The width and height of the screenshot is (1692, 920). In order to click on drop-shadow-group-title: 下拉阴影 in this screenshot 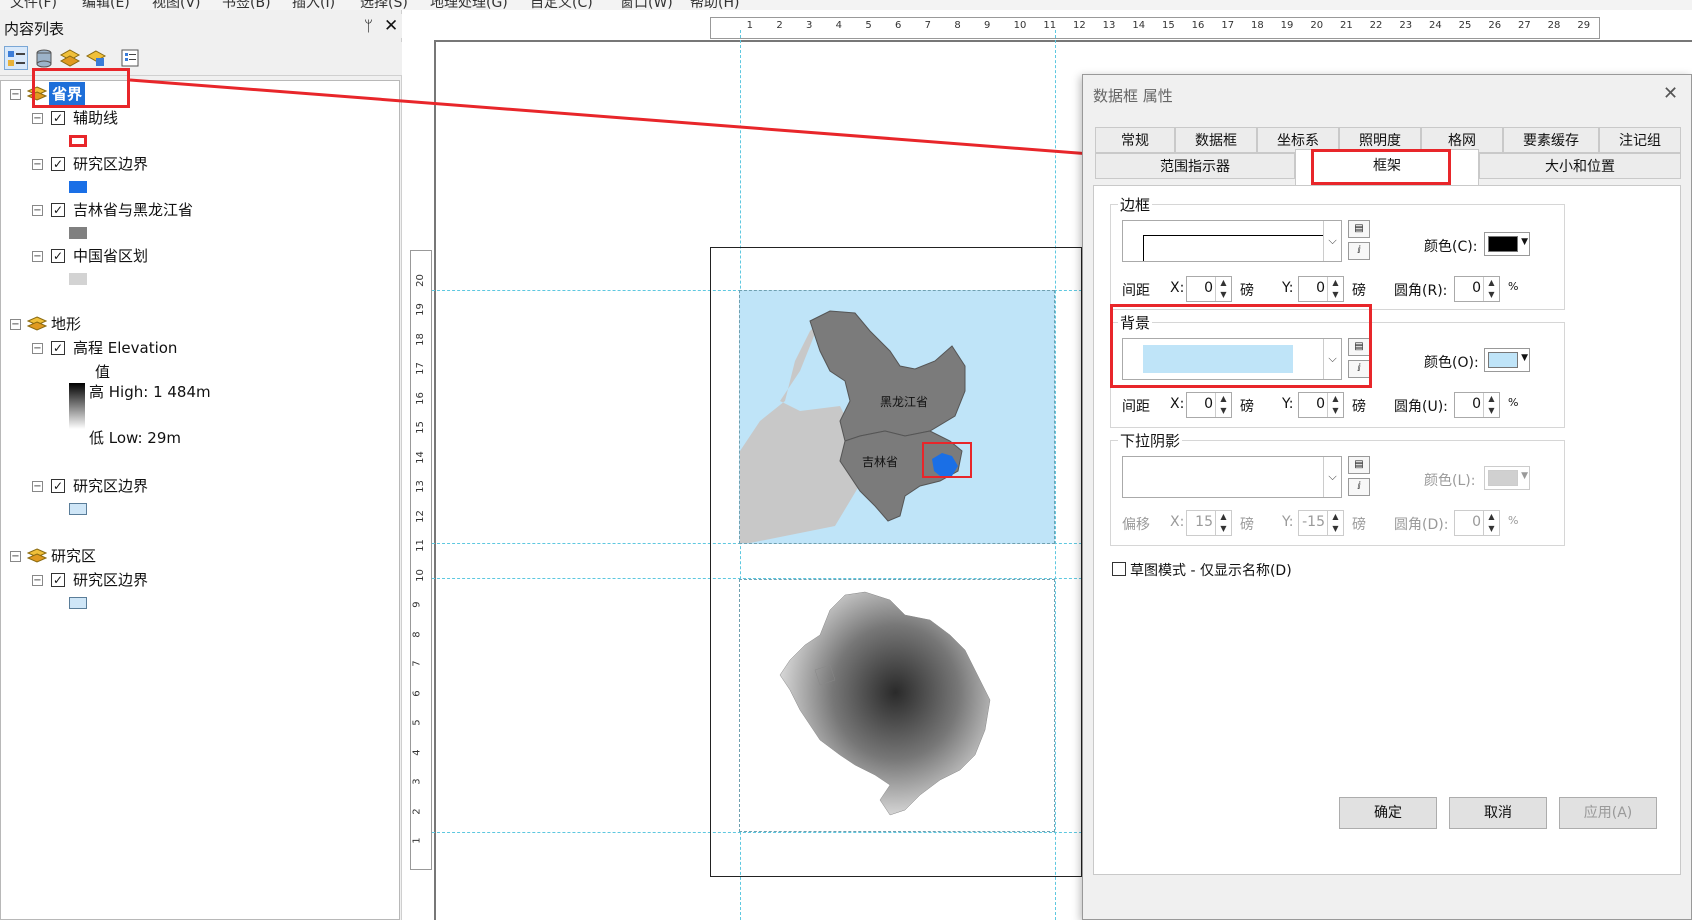, I will do `click(1150, 440)`.